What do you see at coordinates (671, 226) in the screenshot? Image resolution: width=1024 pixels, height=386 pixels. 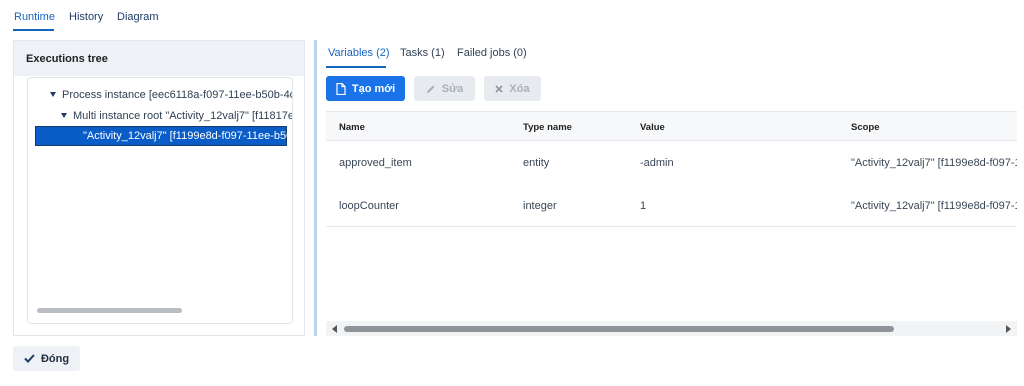 I see `table-divider` at bounding box center [671, 226].